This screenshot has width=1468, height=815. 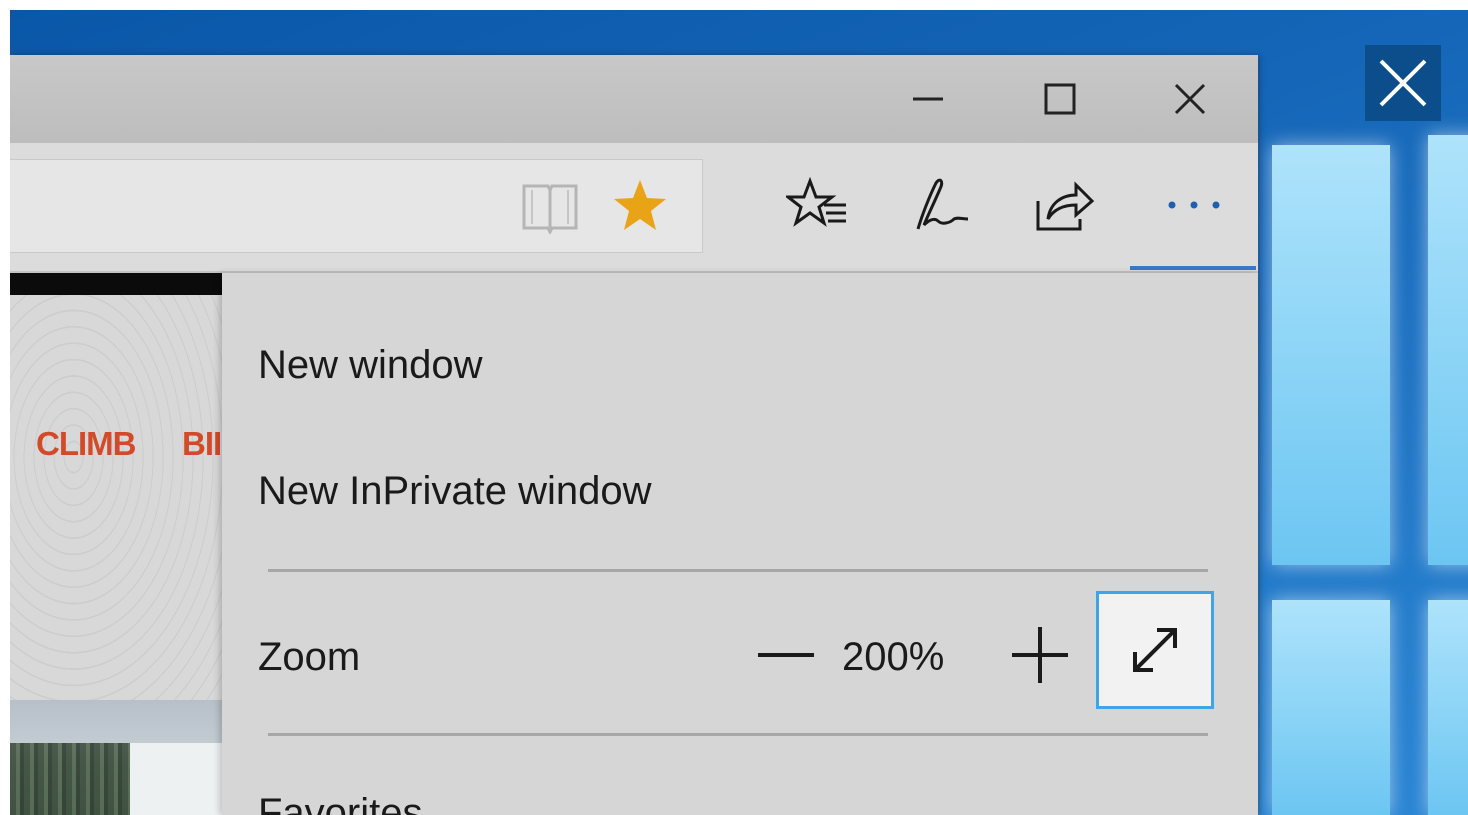 I want to click on minus-icon, so click(x=786, y=655).